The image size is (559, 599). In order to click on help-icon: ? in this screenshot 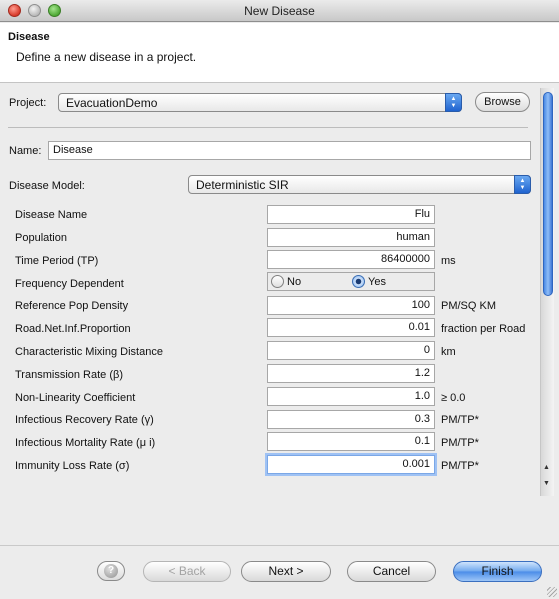, I will do `click(111, 571)`.